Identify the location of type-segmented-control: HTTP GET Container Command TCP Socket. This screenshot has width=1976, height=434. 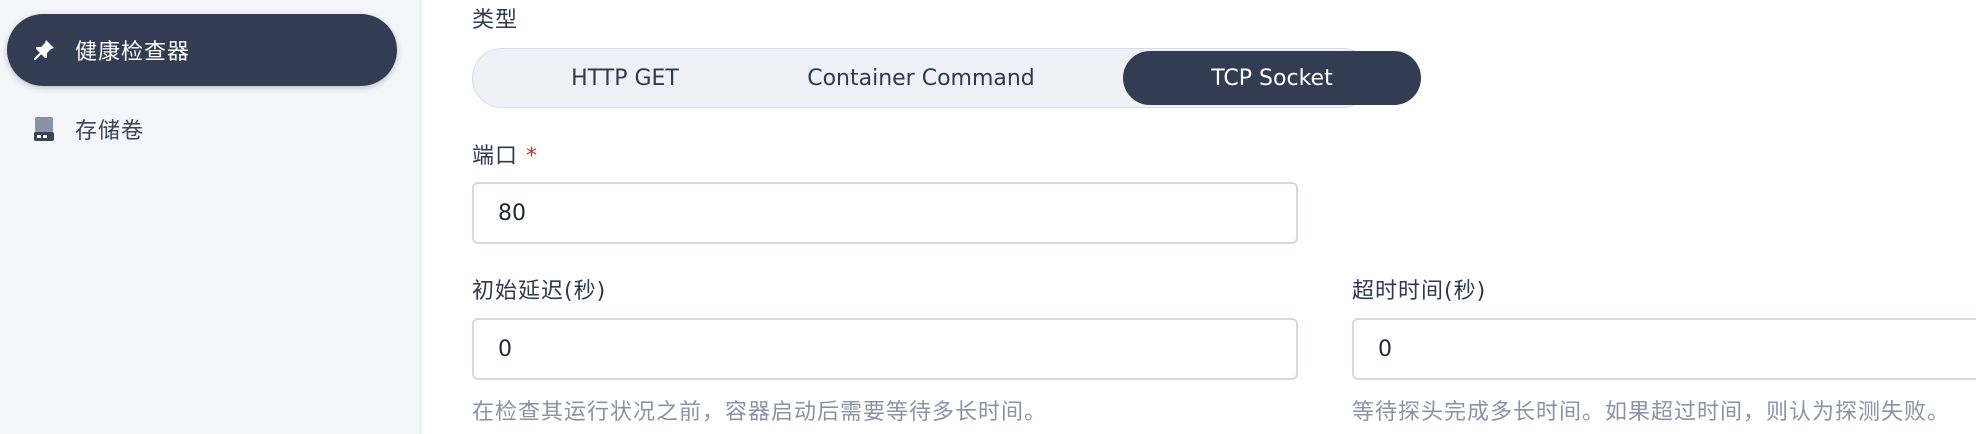
(946, 78).